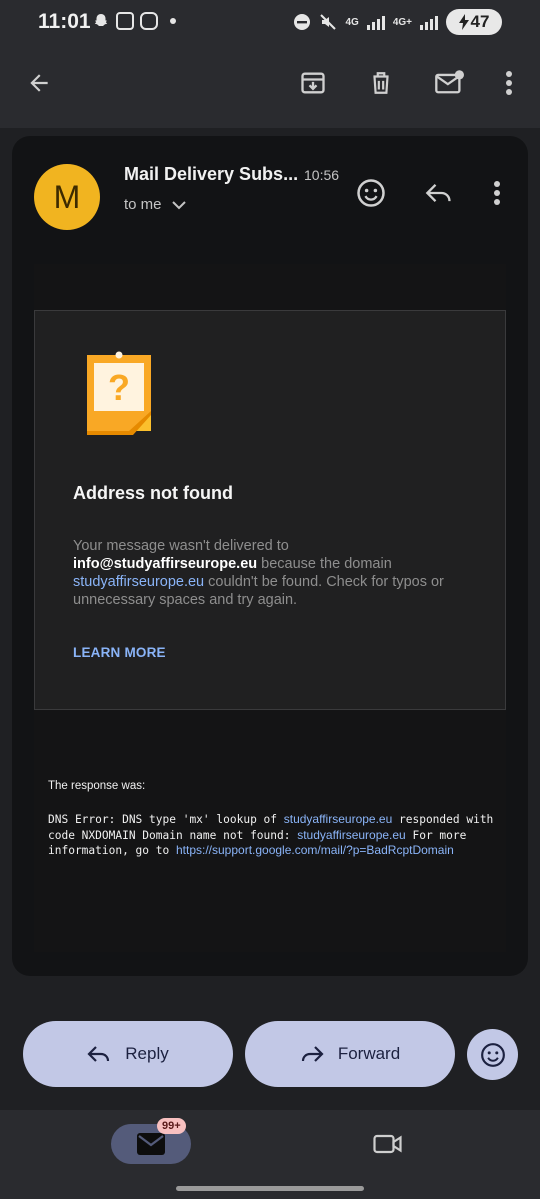 The height and width of the screenshot is (1199, 540). I want to click on bounce-domain-link: studyaffirseurope.eu, so click(138, 582).